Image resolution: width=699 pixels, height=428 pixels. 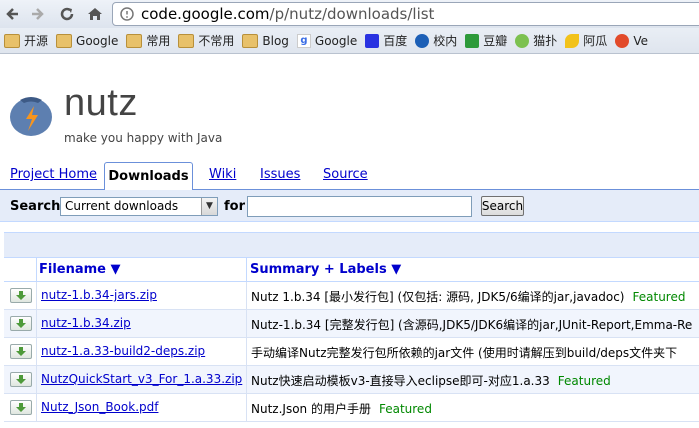 What do you see at coordinates (67, 14) in the screenshot?
I see `reload-icon` at bounding box center [67, 14].